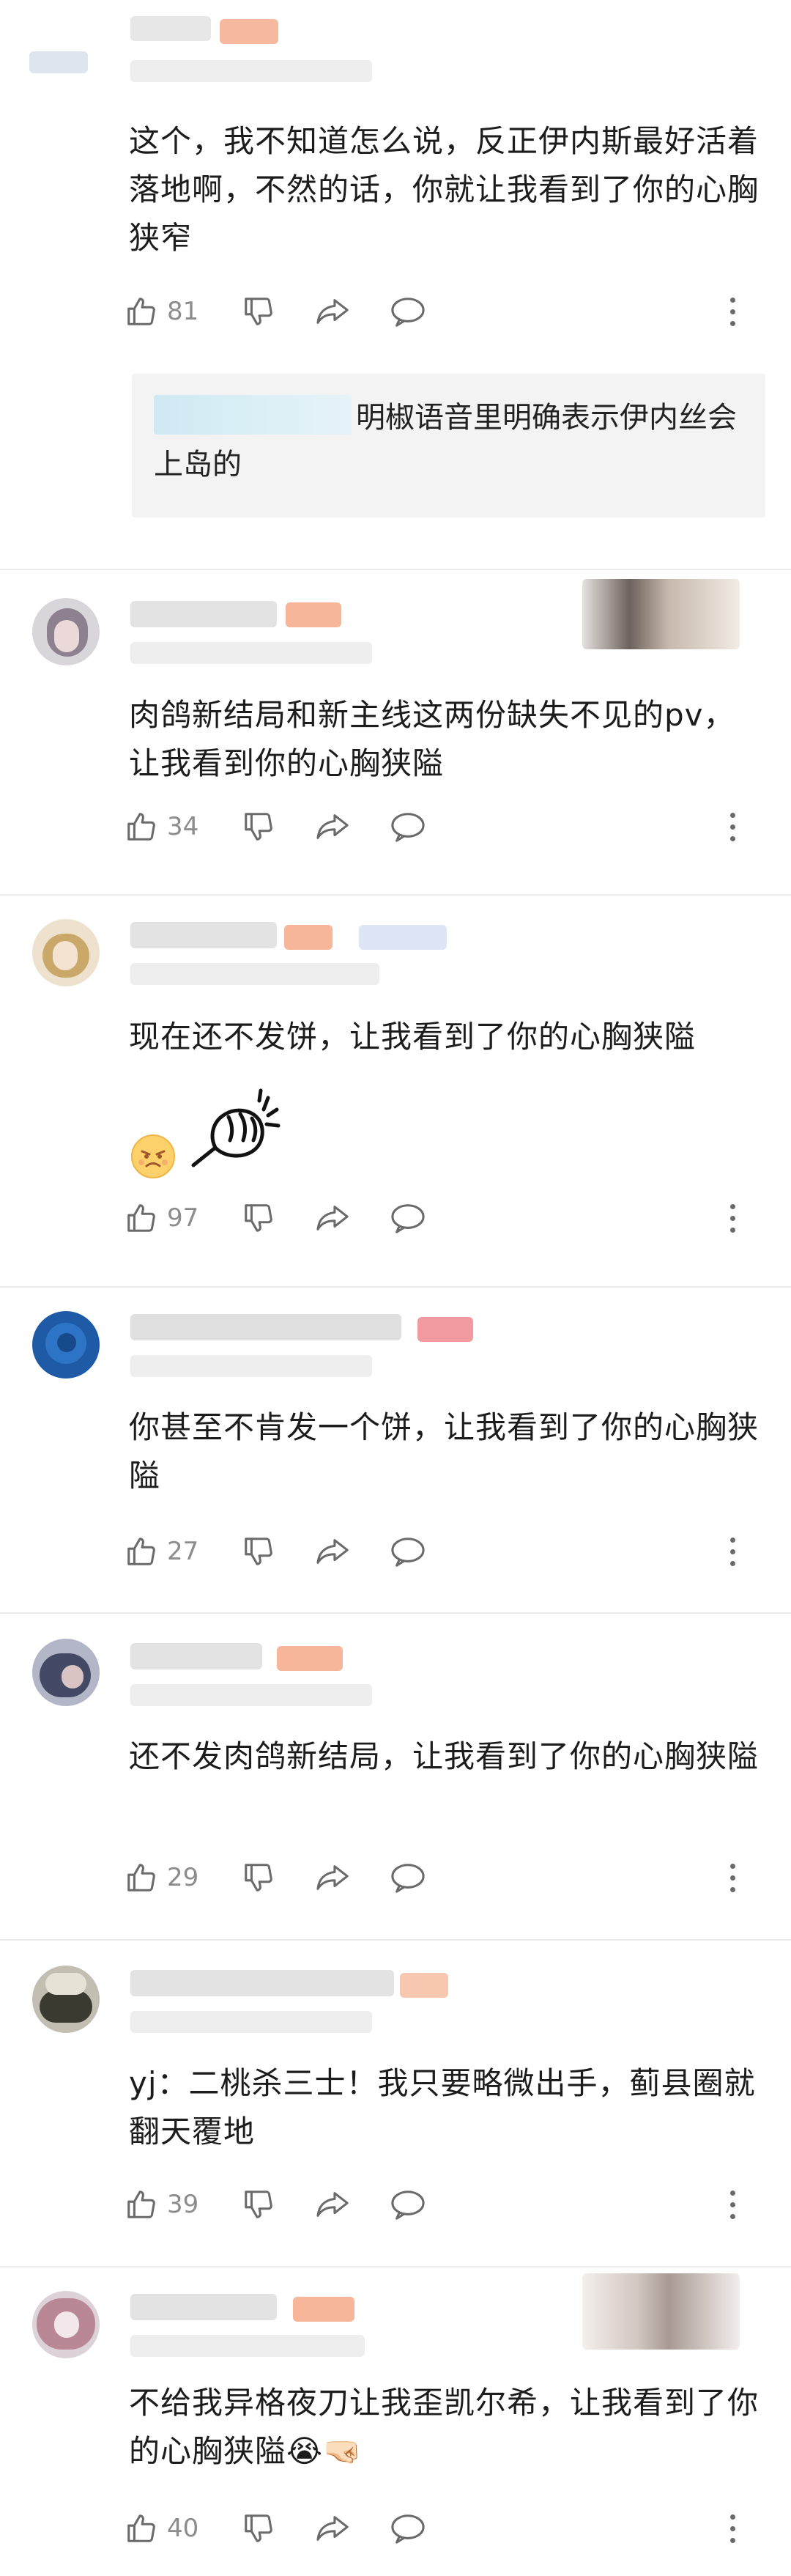  I want to click on comment-text: 你甚至不肯发一个饼，让我看到了你的心胸狭隘, so click(444, 1451).